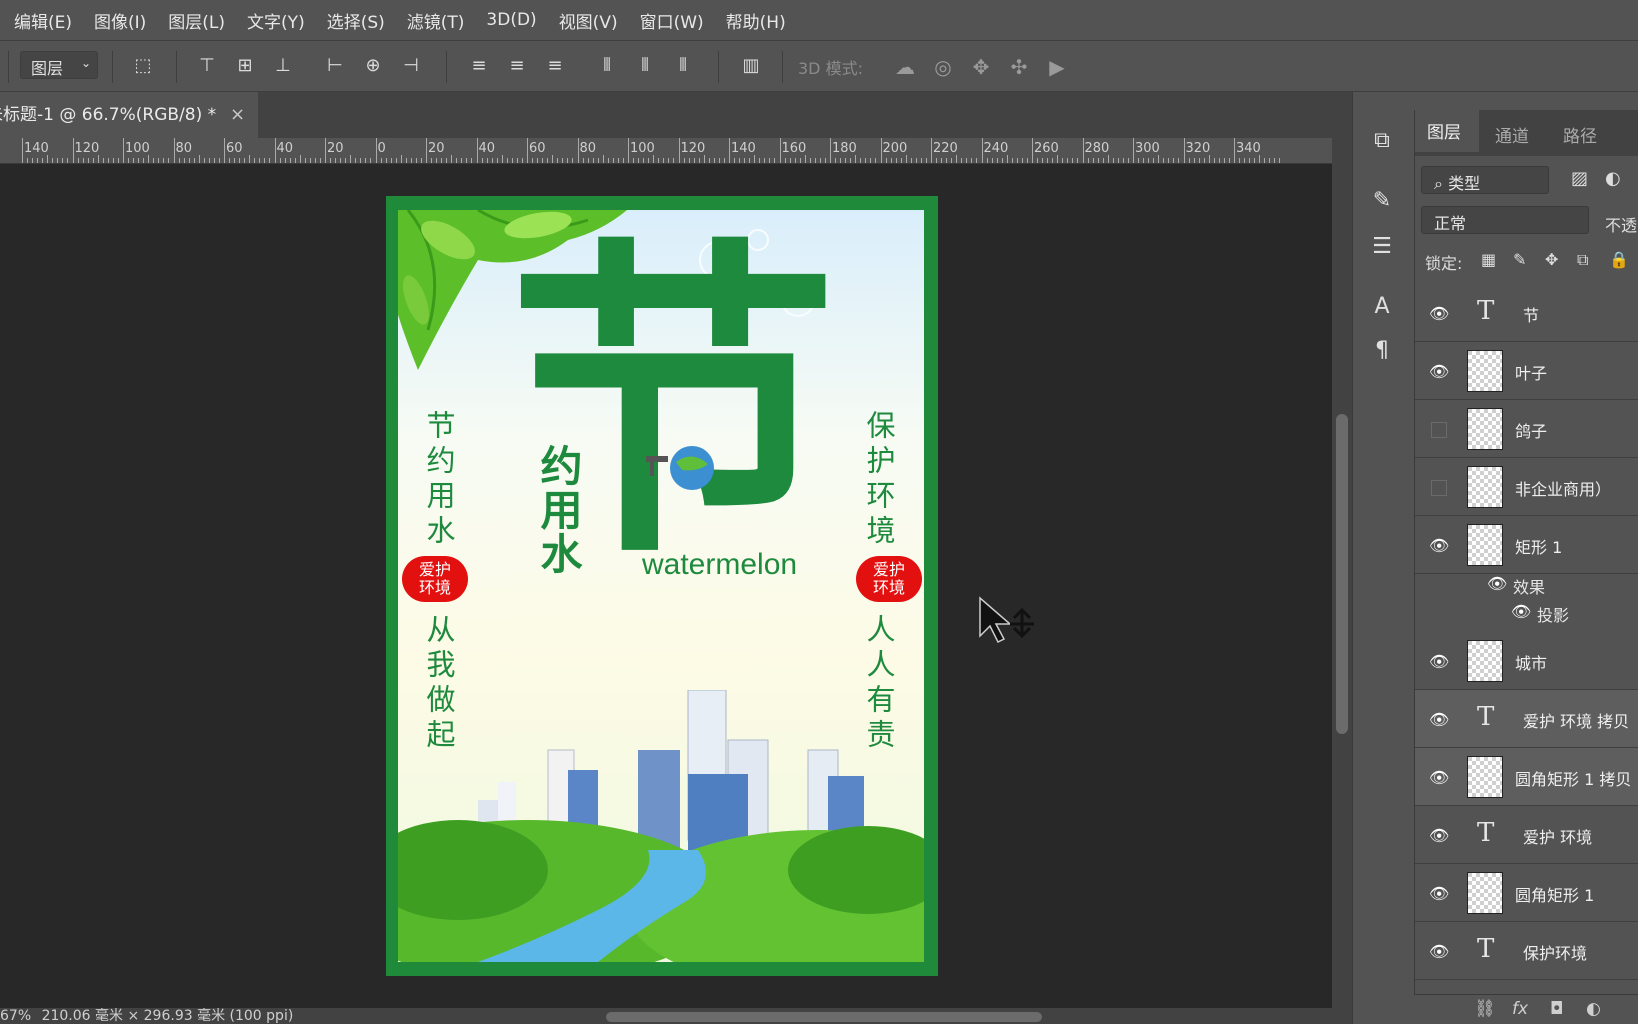 The height and width of the screenshot is (1024, 1638). I want to click on menu-window: 窗口(W), so click(672, 20).